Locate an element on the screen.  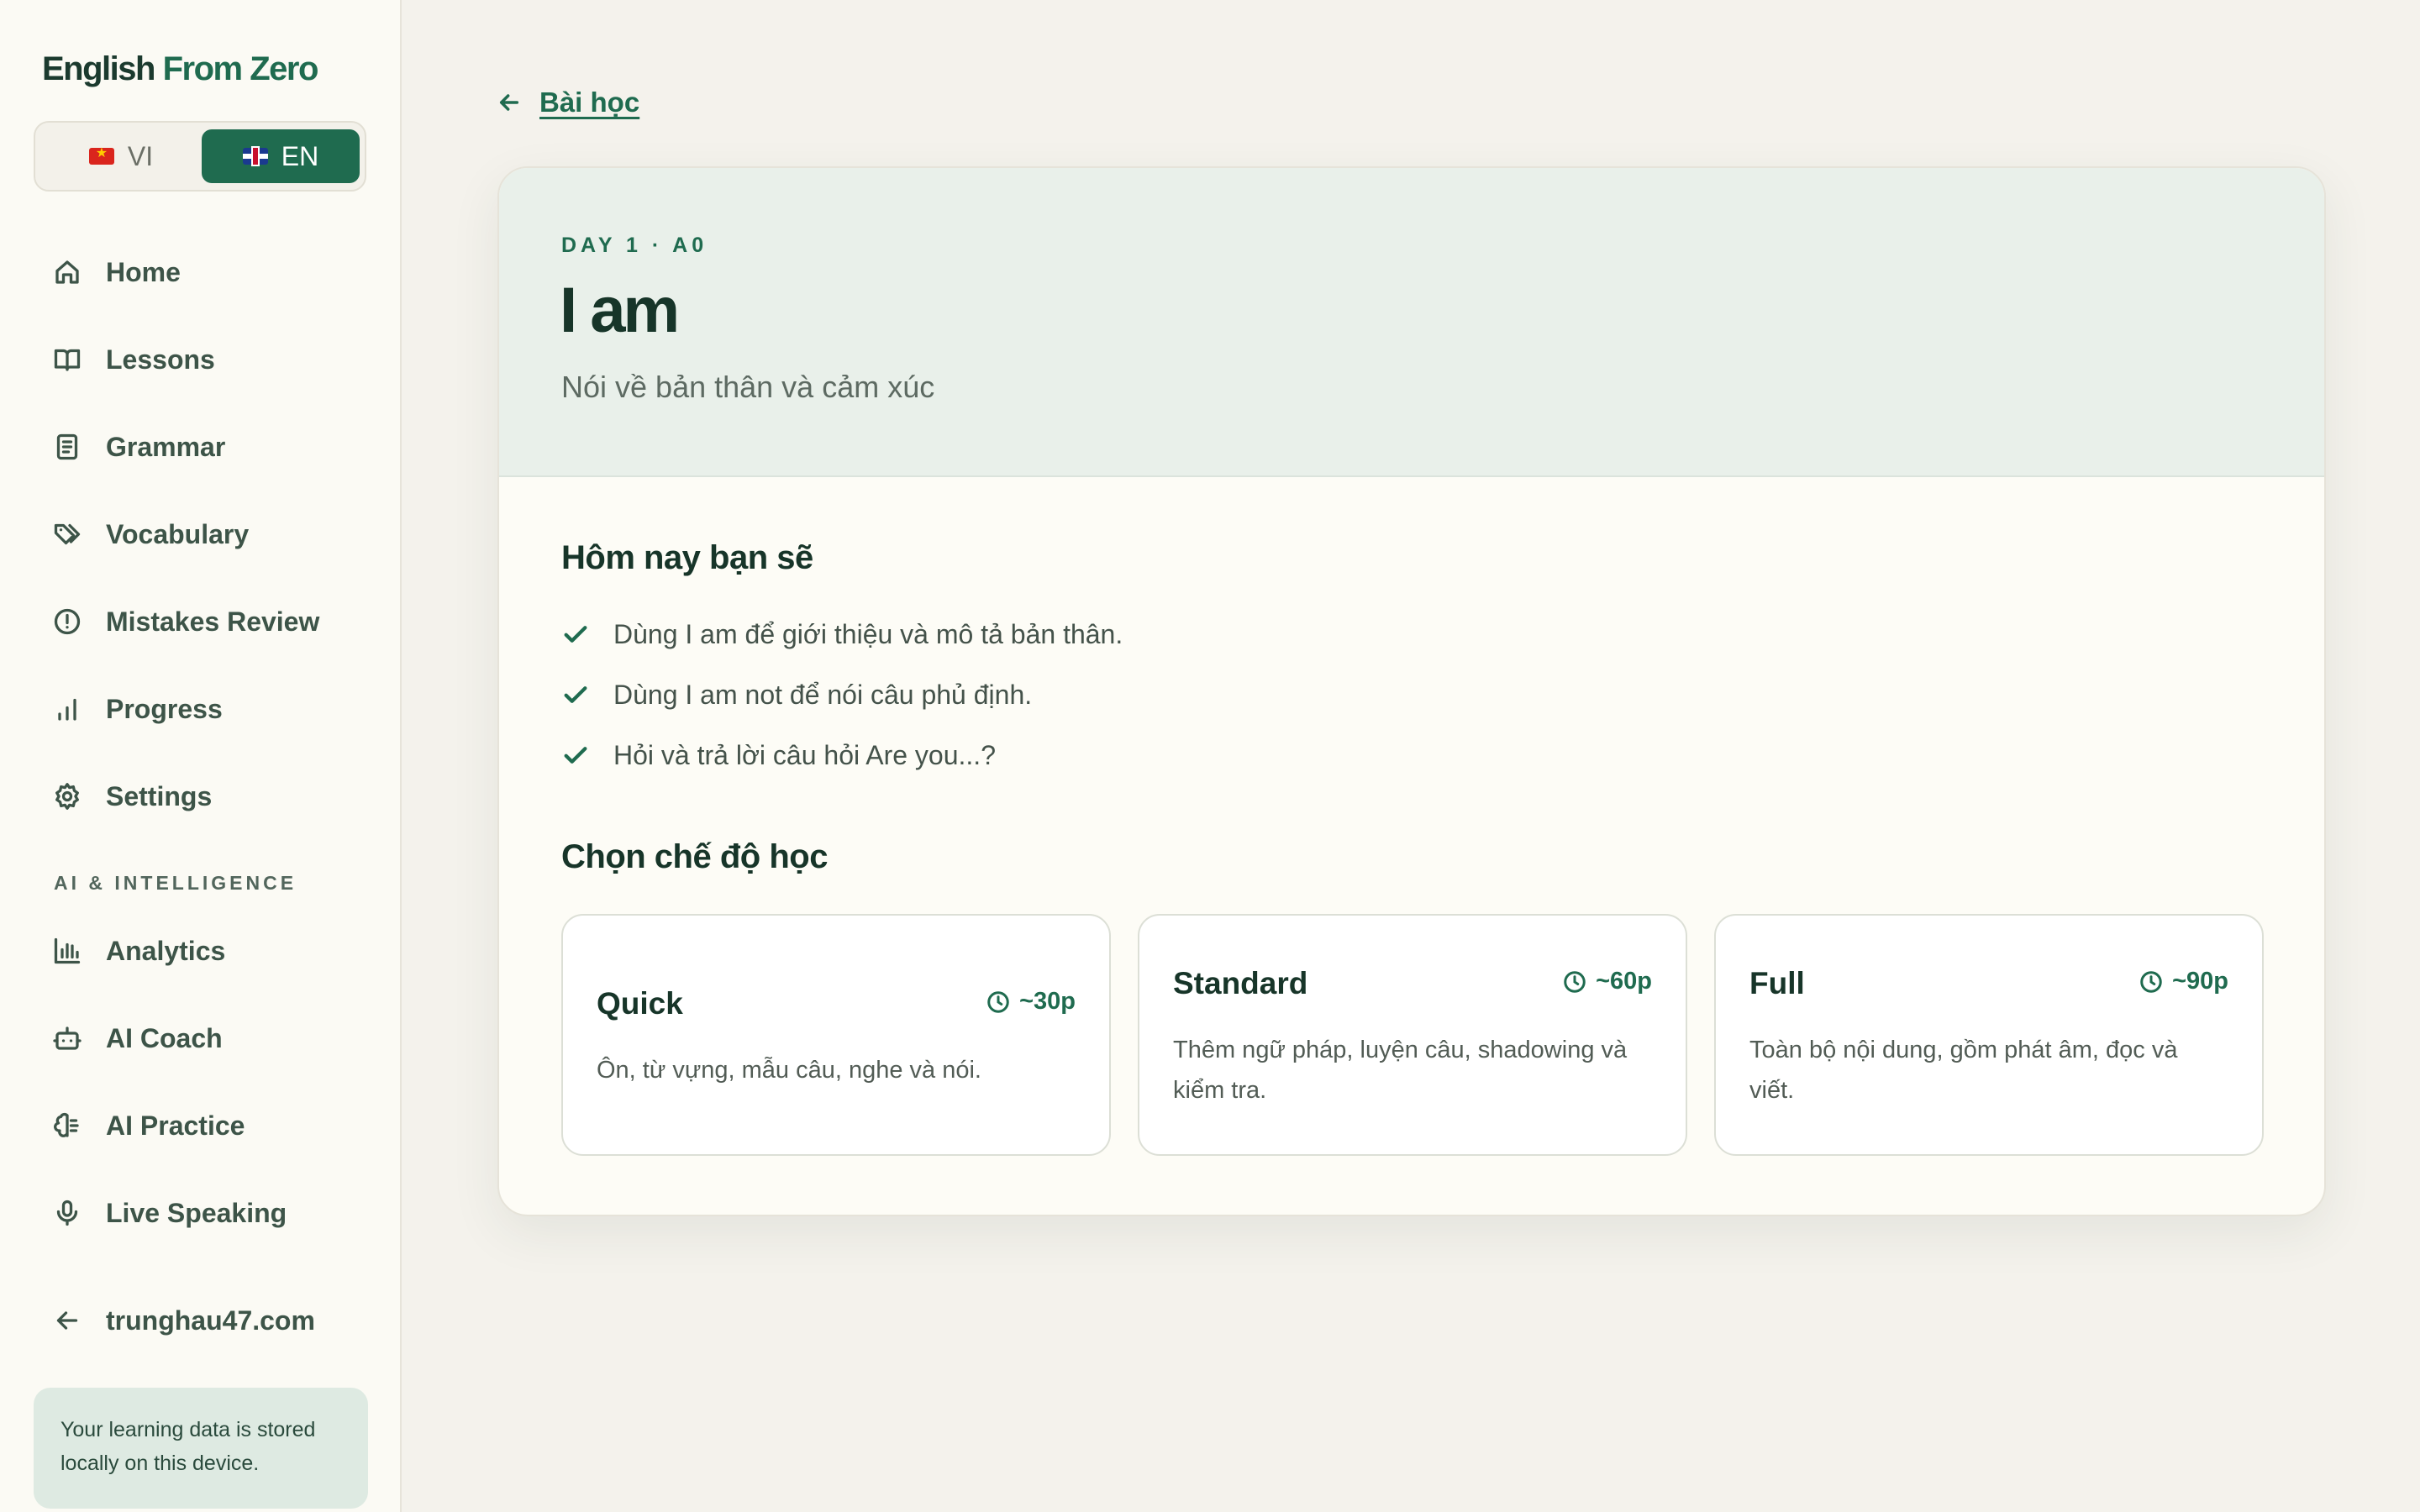
language-en-button: EN is located at coordinates (281, 156).